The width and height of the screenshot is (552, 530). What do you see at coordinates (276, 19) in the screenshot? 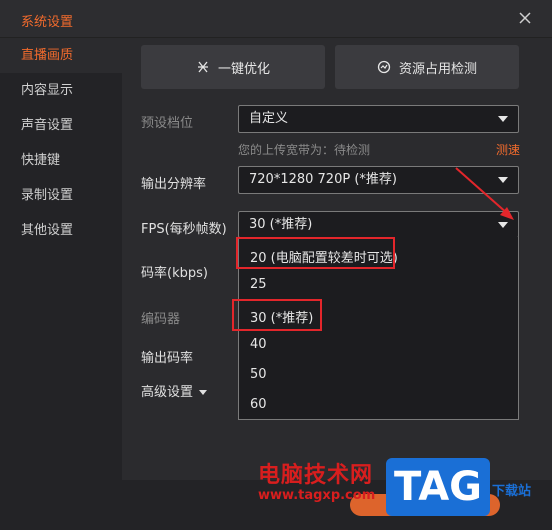
I see `title-bar: 系统设置` at bounding box center [276, 19].